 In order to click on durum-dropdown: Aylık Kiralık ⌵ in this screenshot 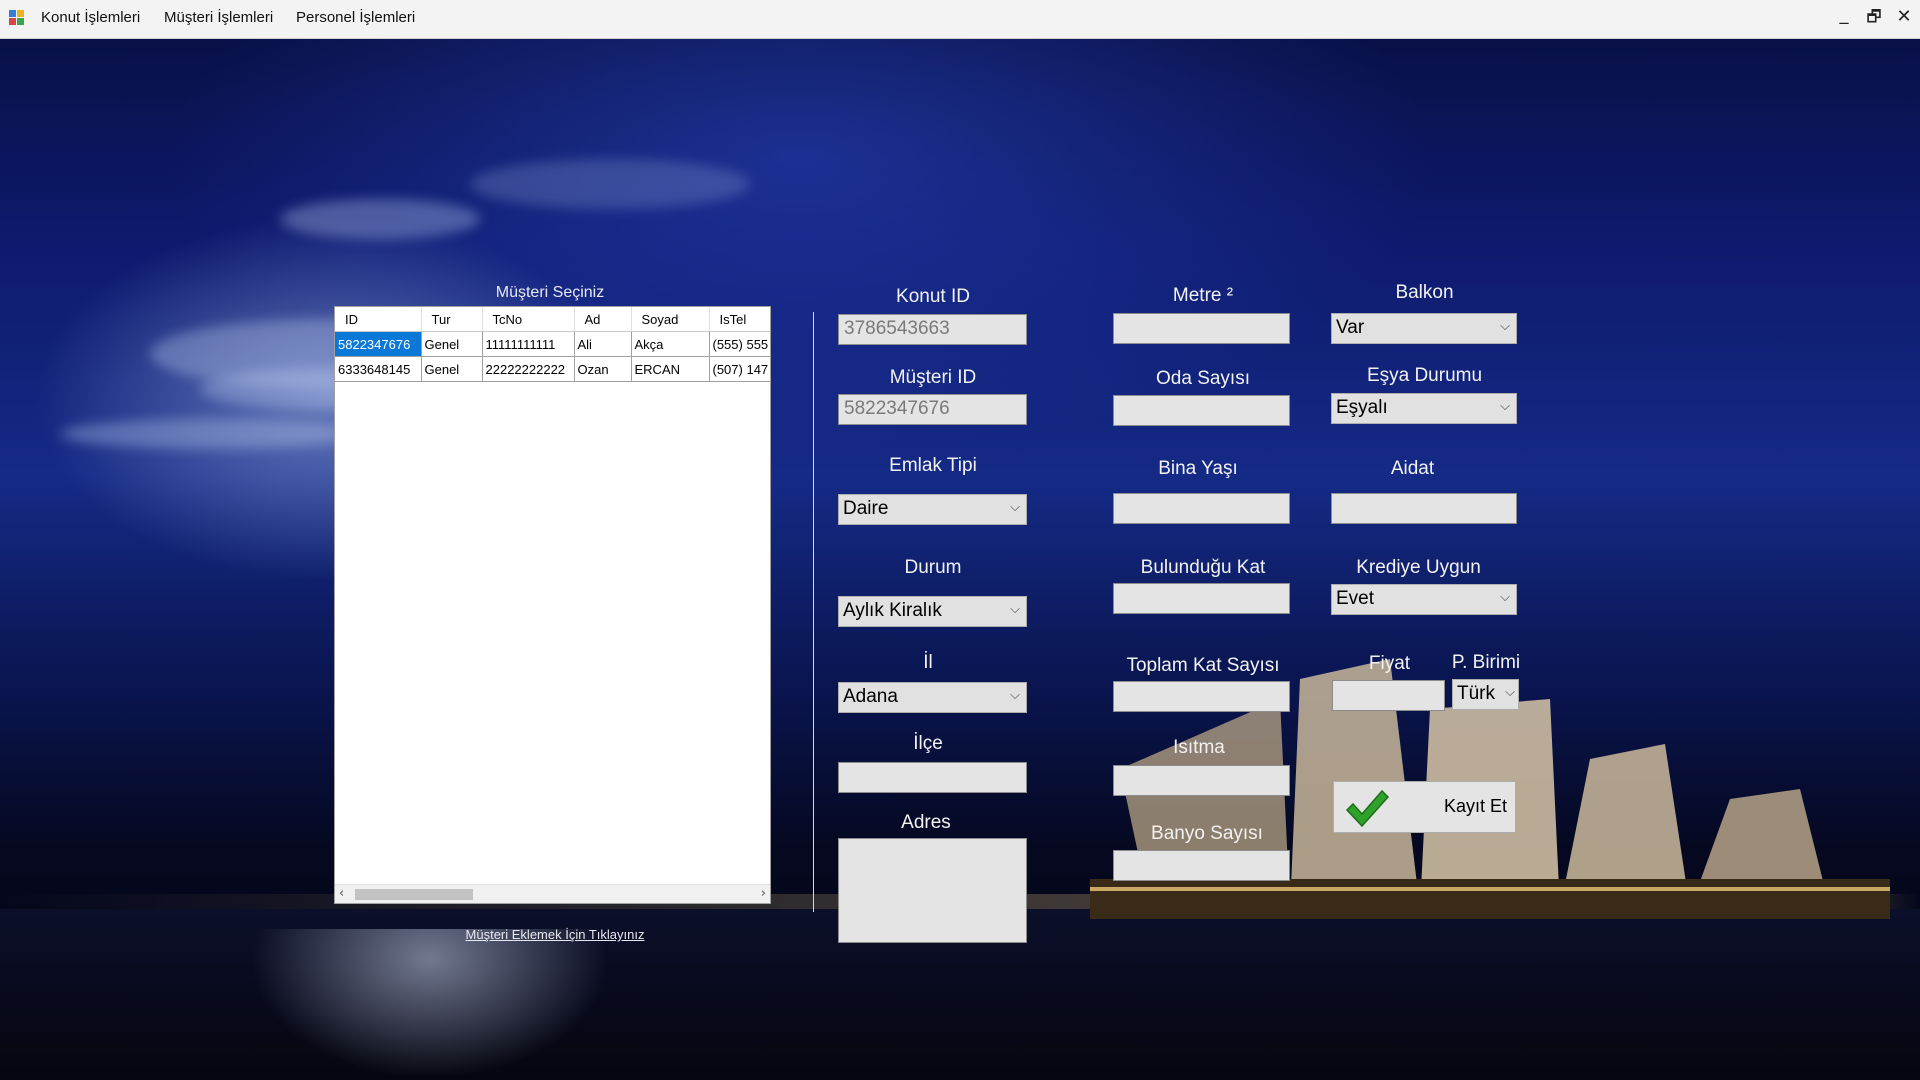, I will do `click(932, 611)`.